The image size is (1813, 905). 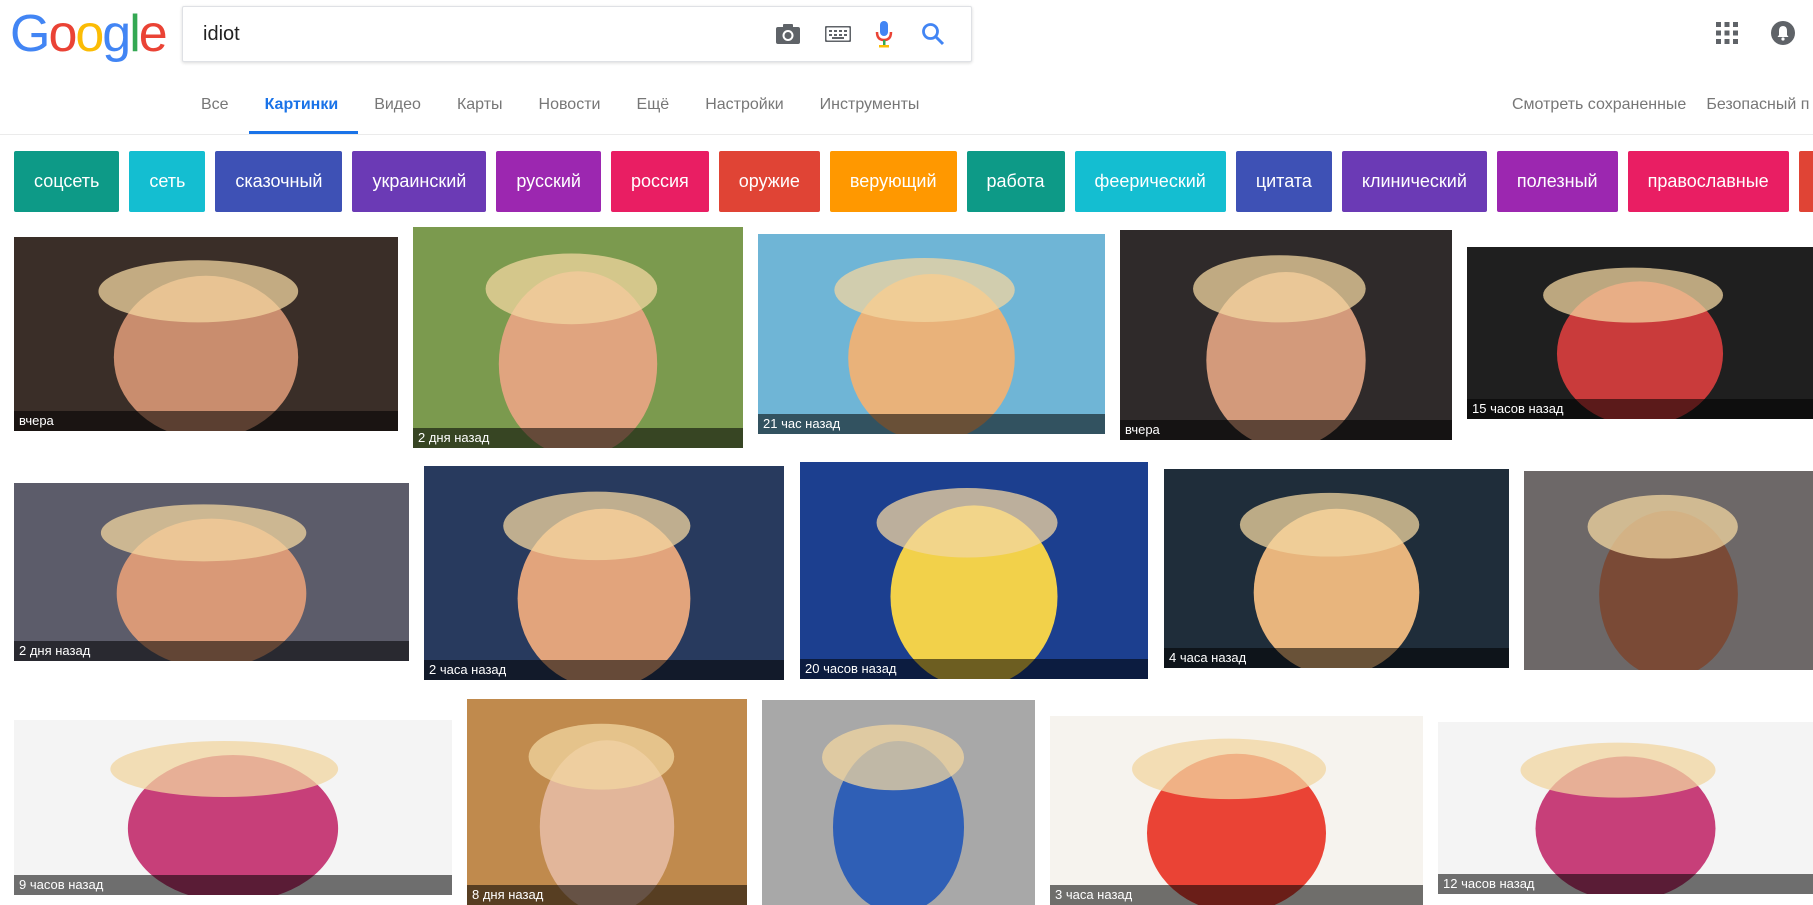 I want to click on chip-7: верующий, so click(x=893, y=181).